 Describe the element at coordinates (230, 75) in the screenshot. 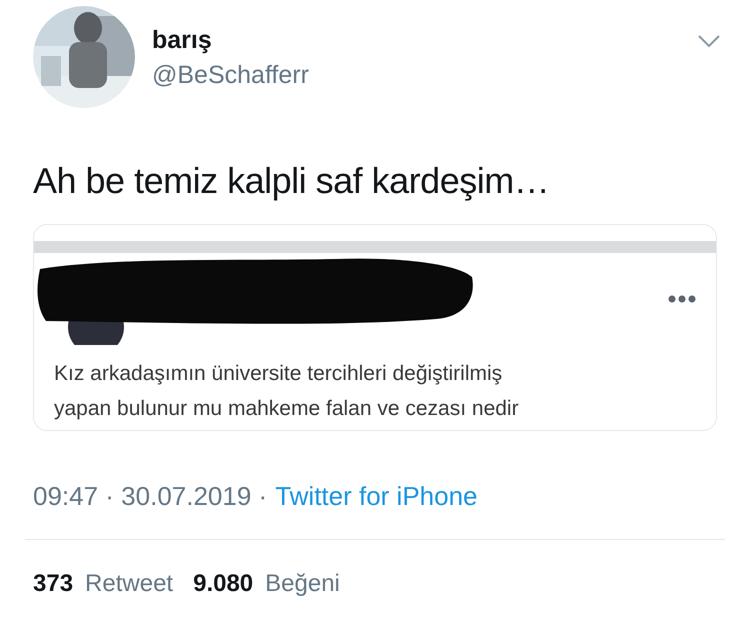

I see `user-handle: @BeSchafferr` at that location.